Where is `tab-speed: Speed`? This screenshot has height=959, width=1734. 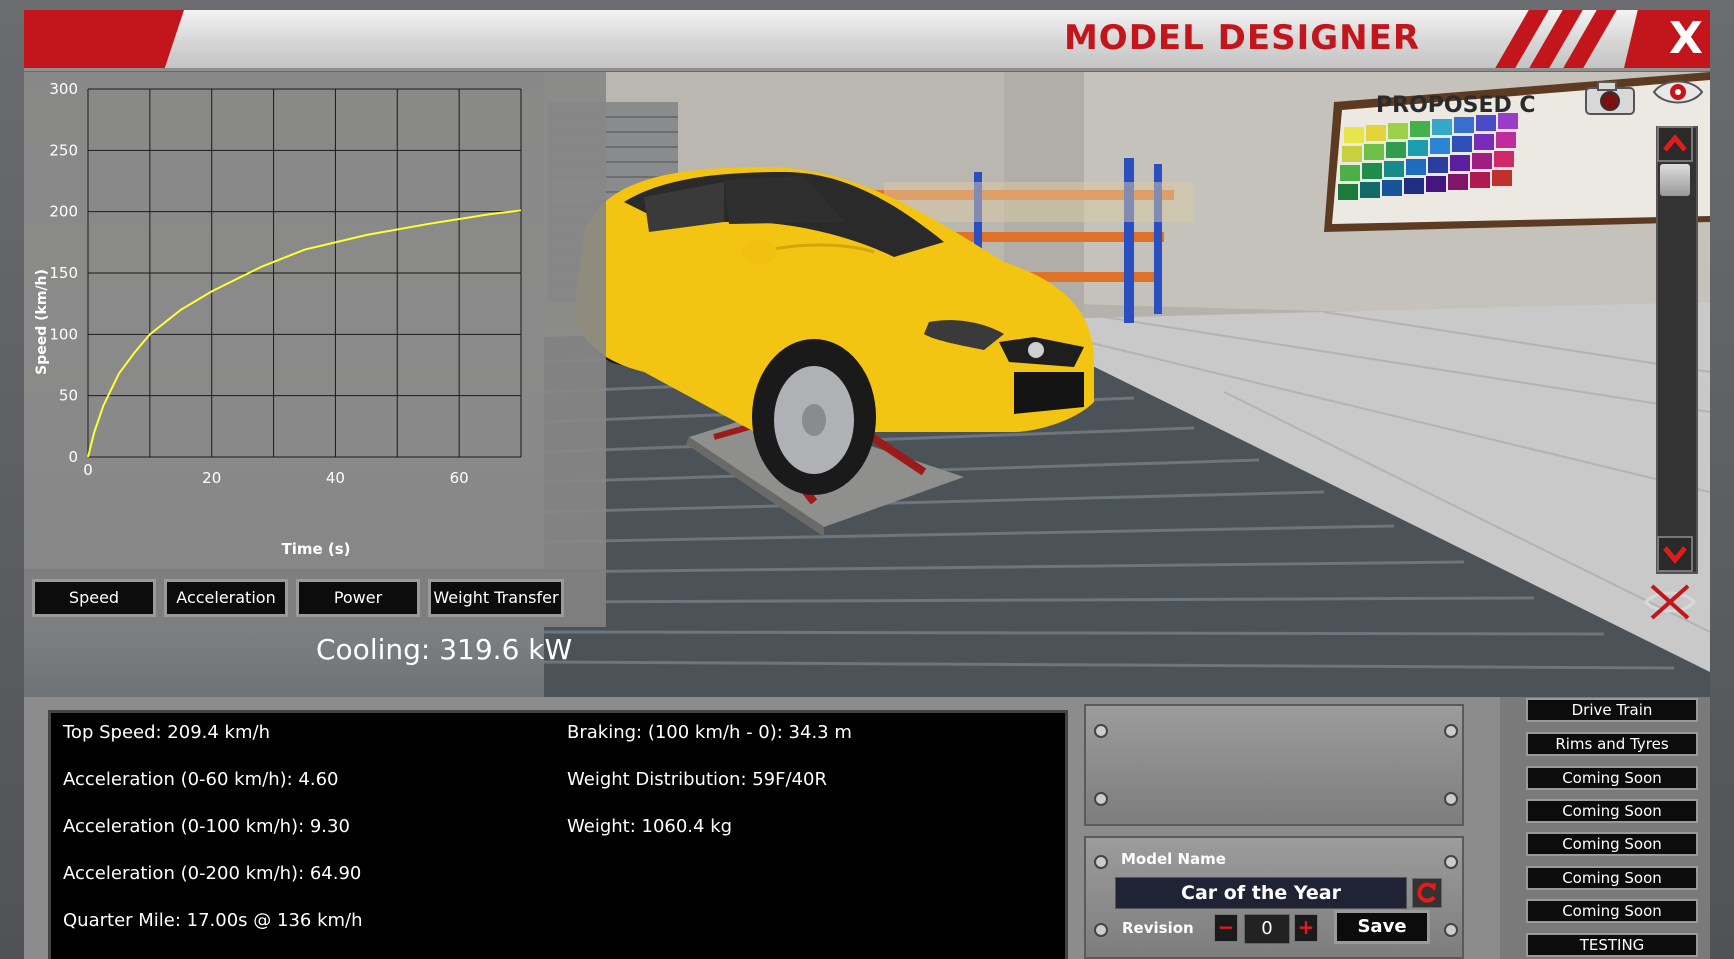
tab-speed: Speed is located at coordinates (94, 598).